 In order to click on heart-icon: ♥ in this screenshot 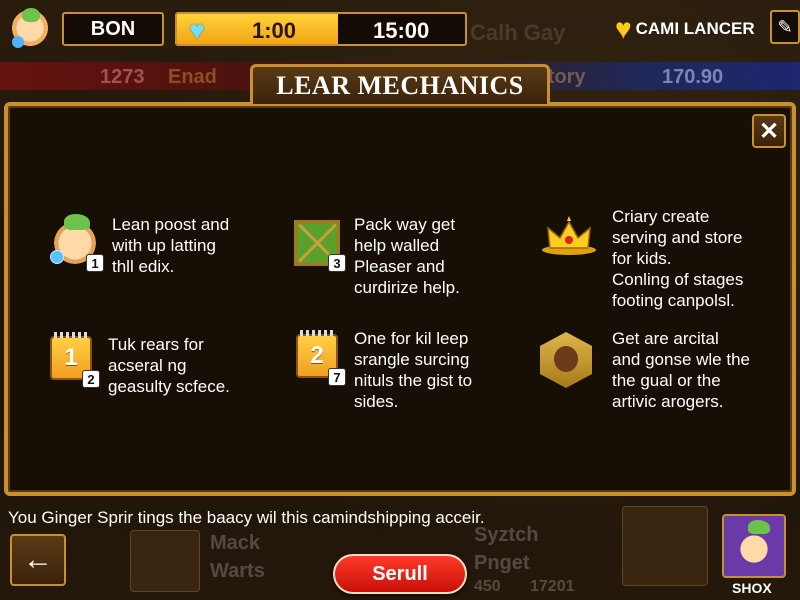, I will do `click(197, 30)`.